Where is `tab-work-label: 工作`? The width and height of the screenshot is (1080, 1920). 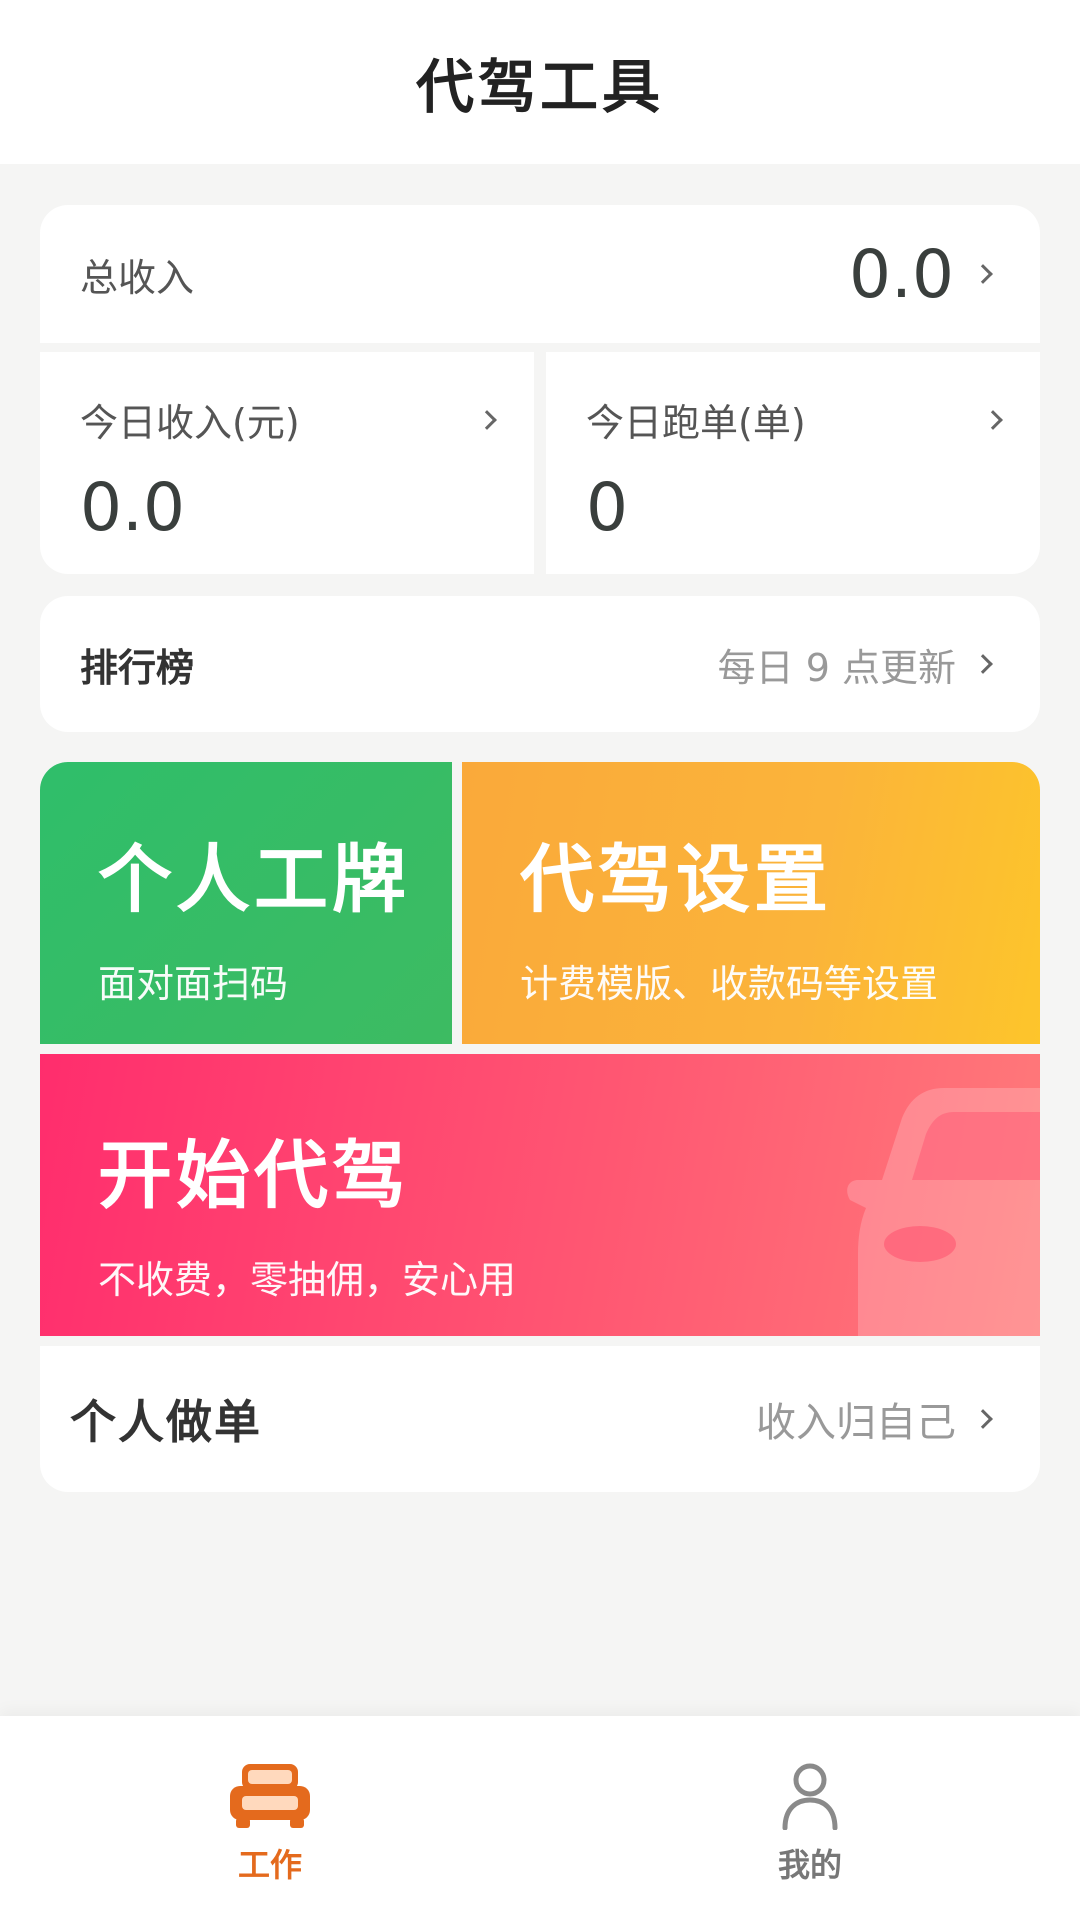
tab-work-label: 工作 is located at coordinates (269, 1865).